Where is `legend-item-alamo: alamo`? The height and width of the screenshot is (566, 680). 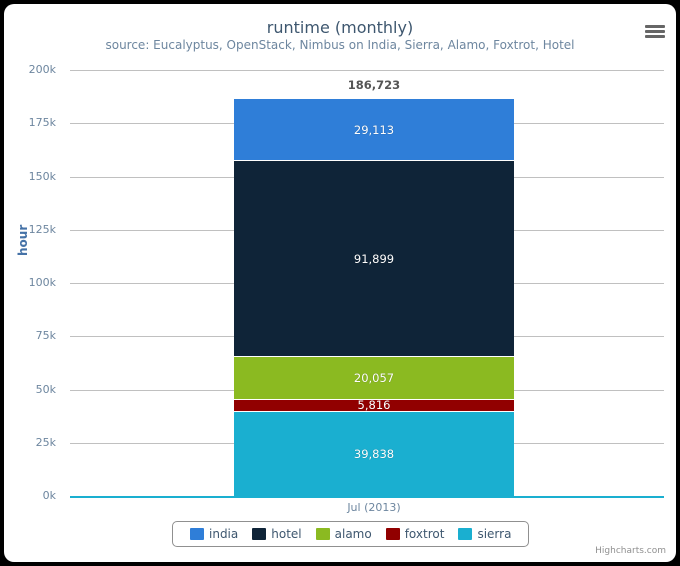
legend-item-alamo: alamo is located at coordinates (343, 534).